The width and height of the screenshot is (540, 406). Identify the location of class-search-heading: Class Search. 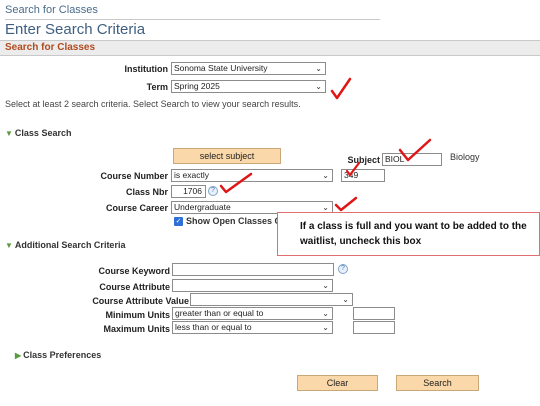
(43, 133).